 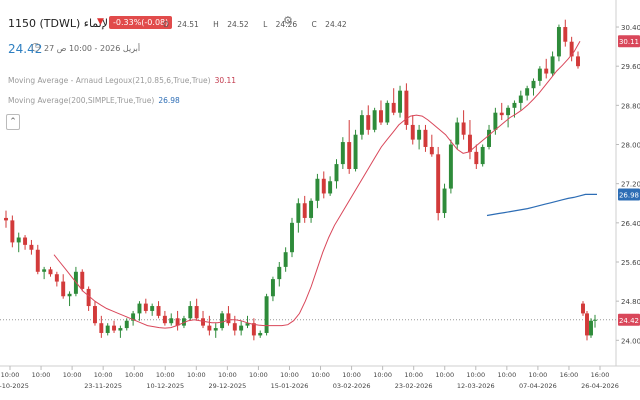 What do you see at coordinates (629, 195) in the screenshot?
I see `current-value-label: 26.98` at bounding box center [629, 195].